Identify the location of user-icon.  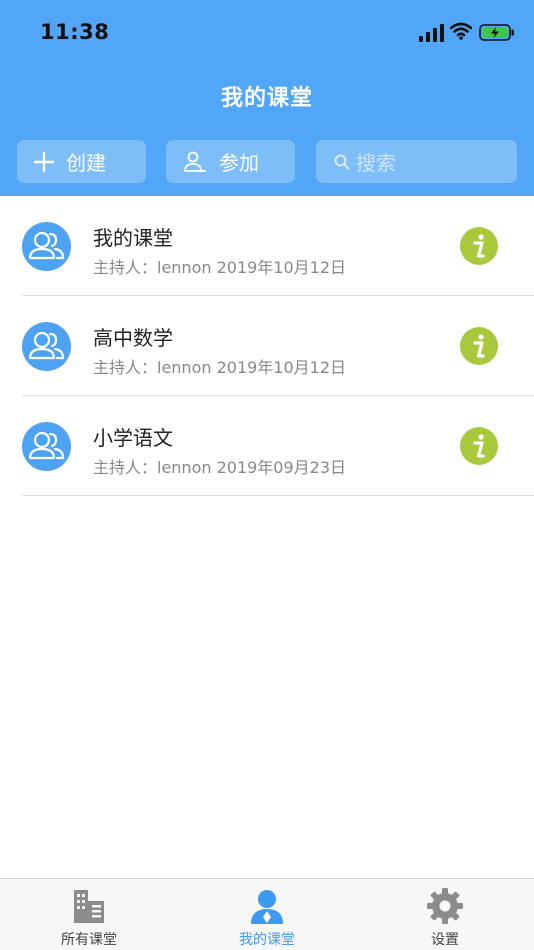
(267, 907).